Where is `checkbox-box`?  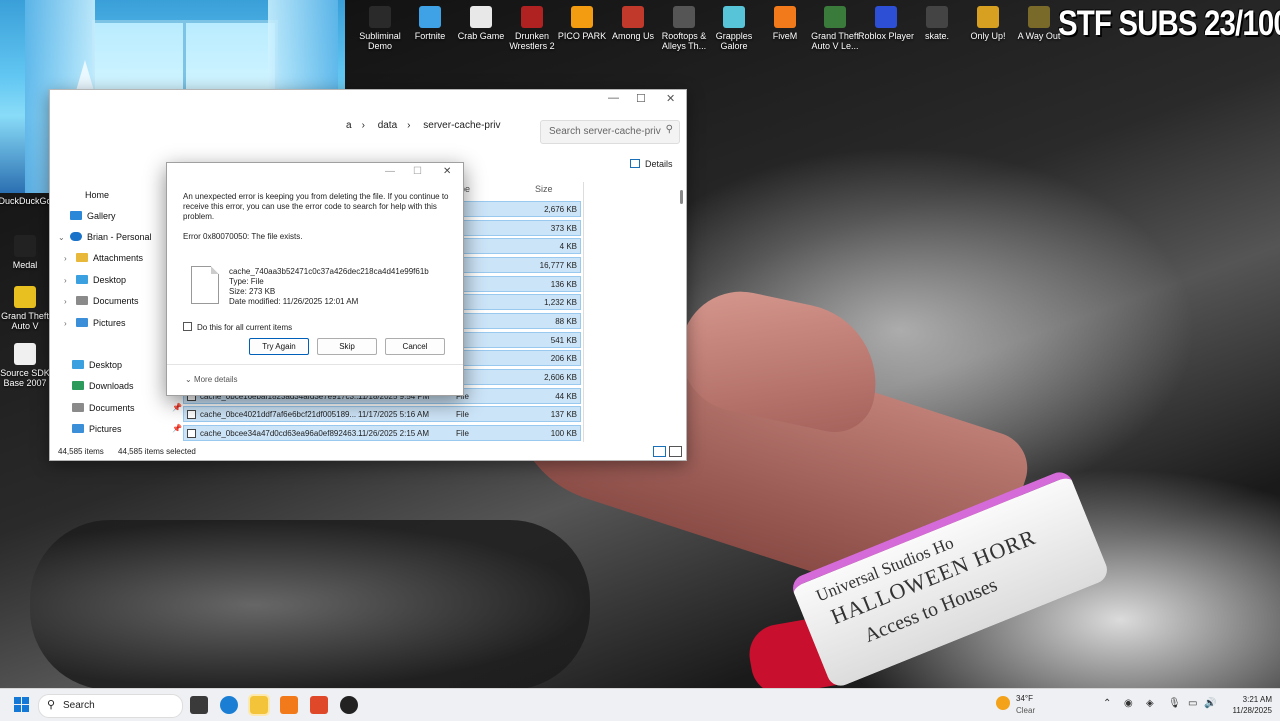 checkbox-box is located at coordinates (187, 326).